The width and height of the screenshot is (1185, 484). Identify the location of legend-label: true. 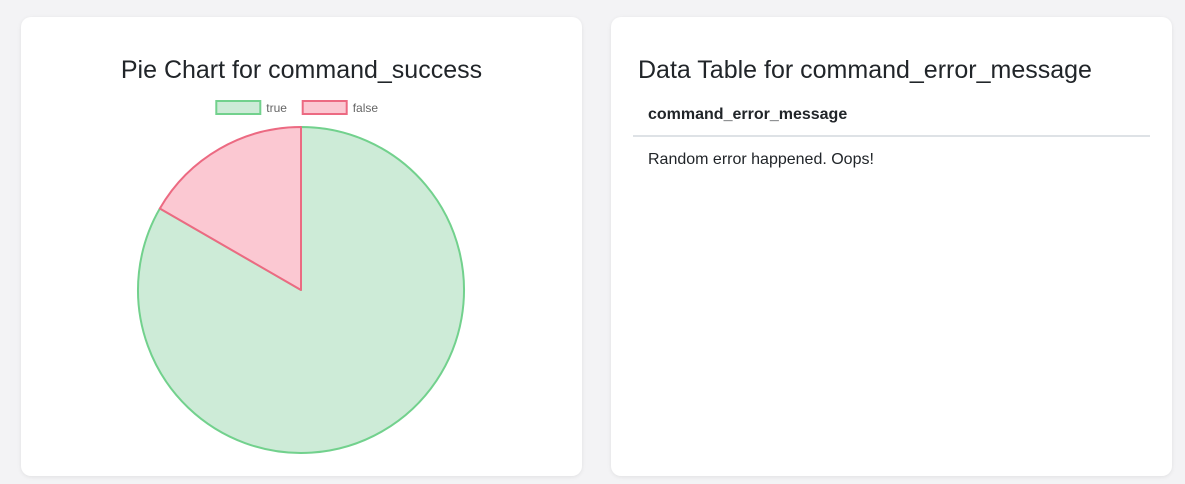
(276, 108).